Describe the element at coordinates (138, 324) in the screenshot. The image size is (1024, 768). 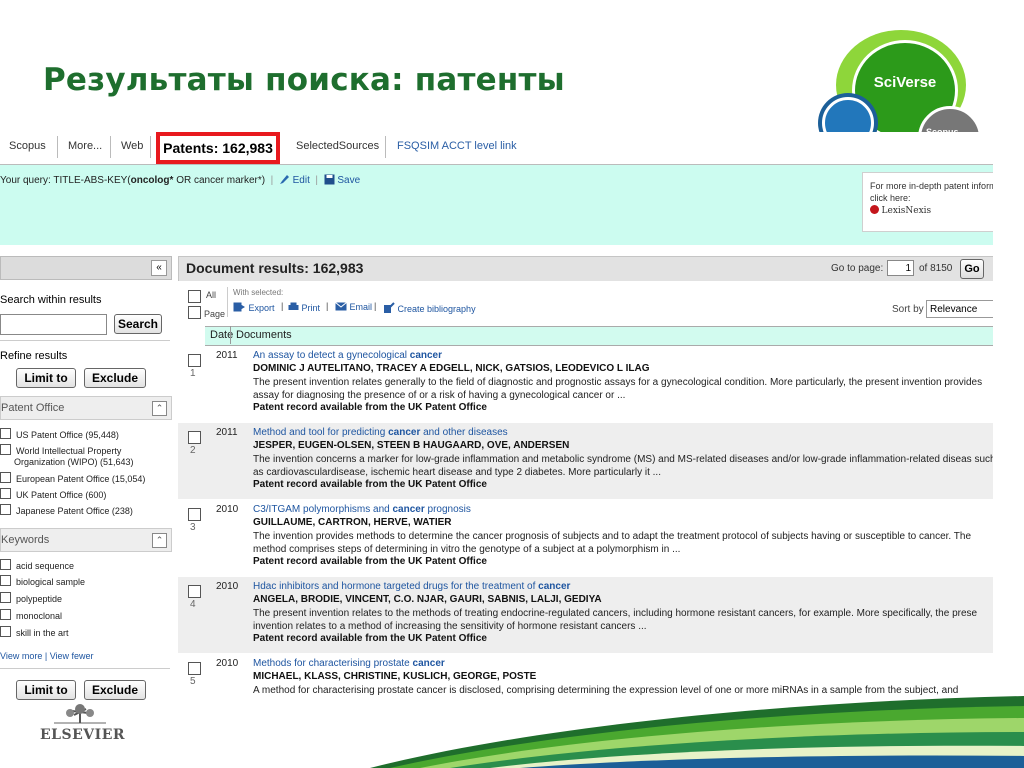
I see `search-within-button: Search` at that location.